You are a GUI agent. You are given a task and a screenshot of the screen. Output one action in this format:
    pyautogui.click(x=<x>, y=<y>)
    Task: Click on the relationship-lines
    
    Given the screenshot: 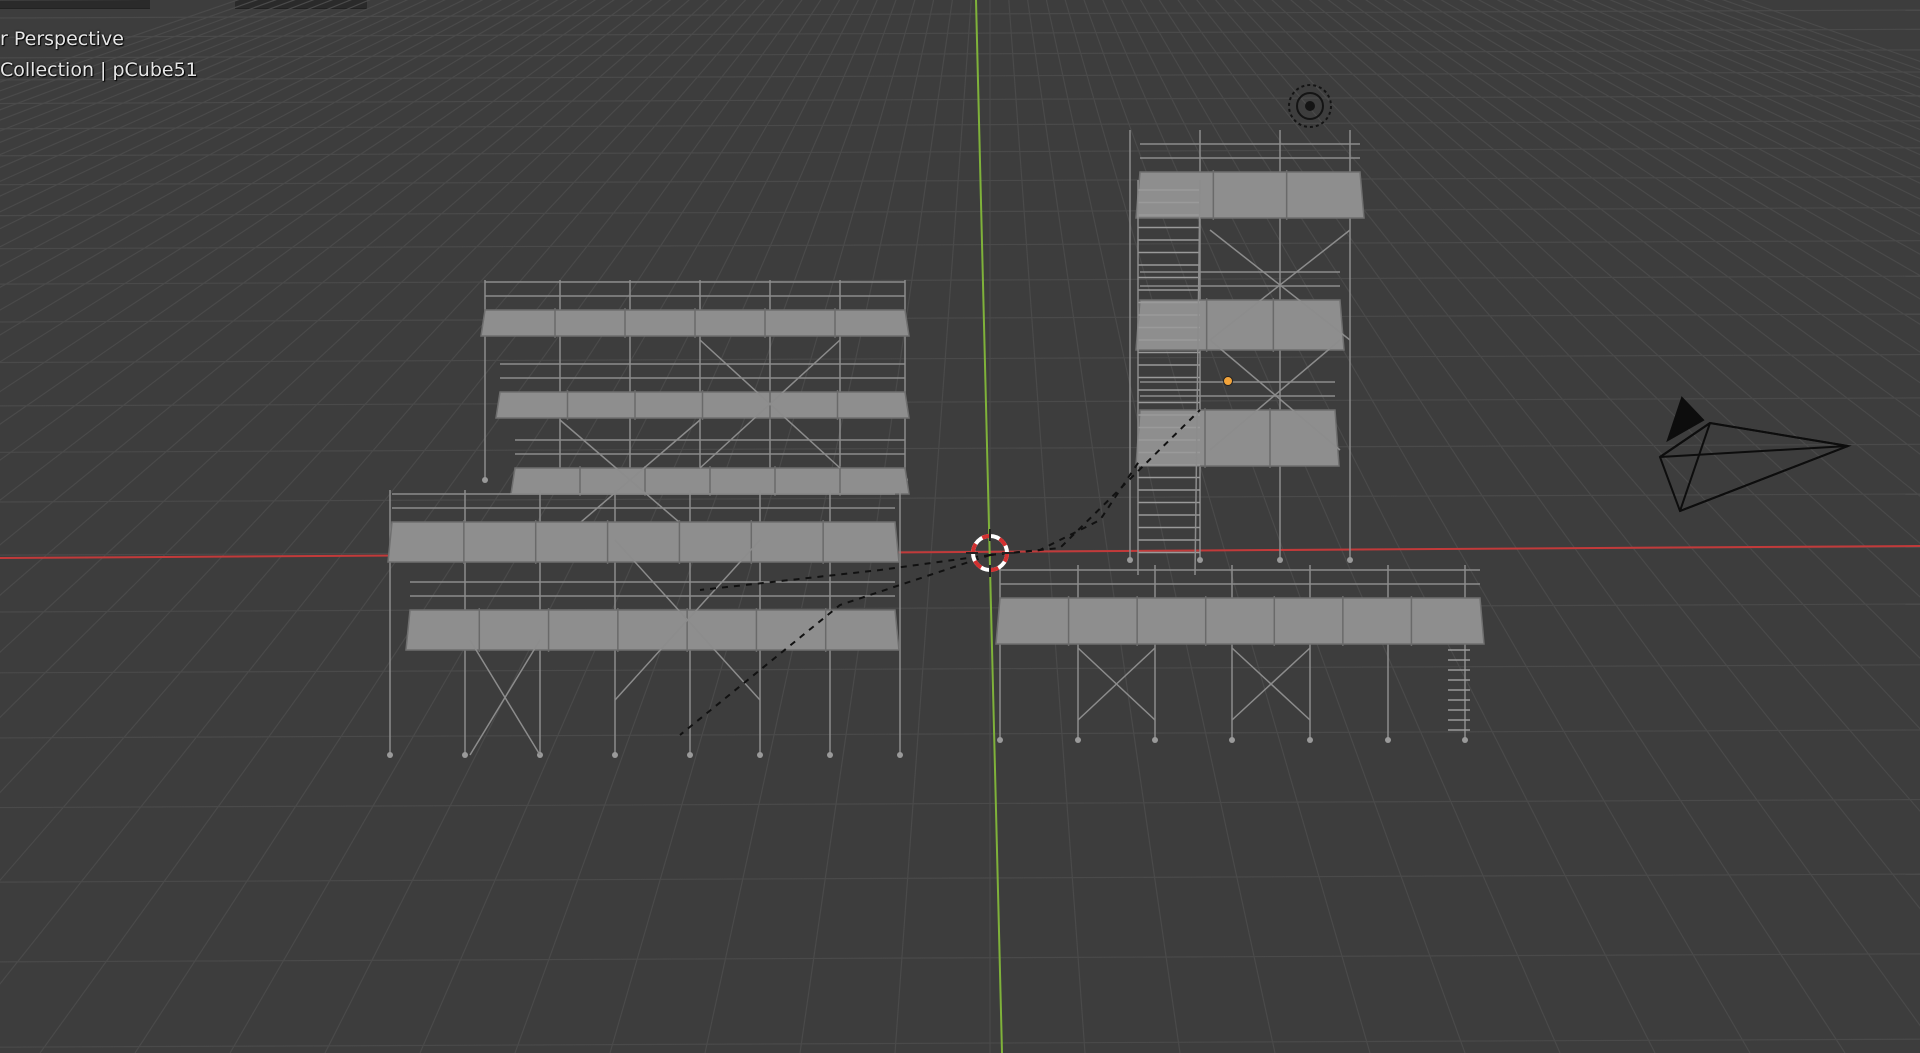 What is the action you would take?
    pyautogui.click(x=940, y=572)
    